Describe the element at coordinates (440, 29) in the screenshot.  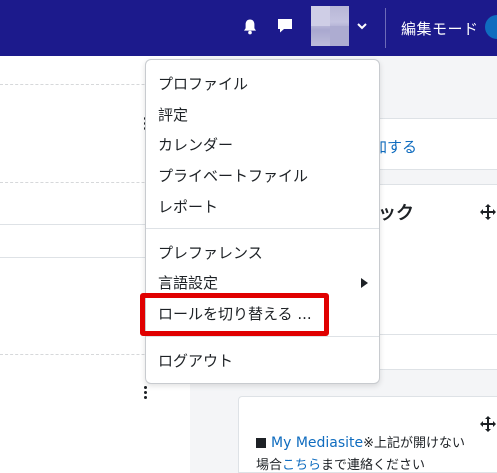
I see `edit-mode-label: 編集モード` at that location.